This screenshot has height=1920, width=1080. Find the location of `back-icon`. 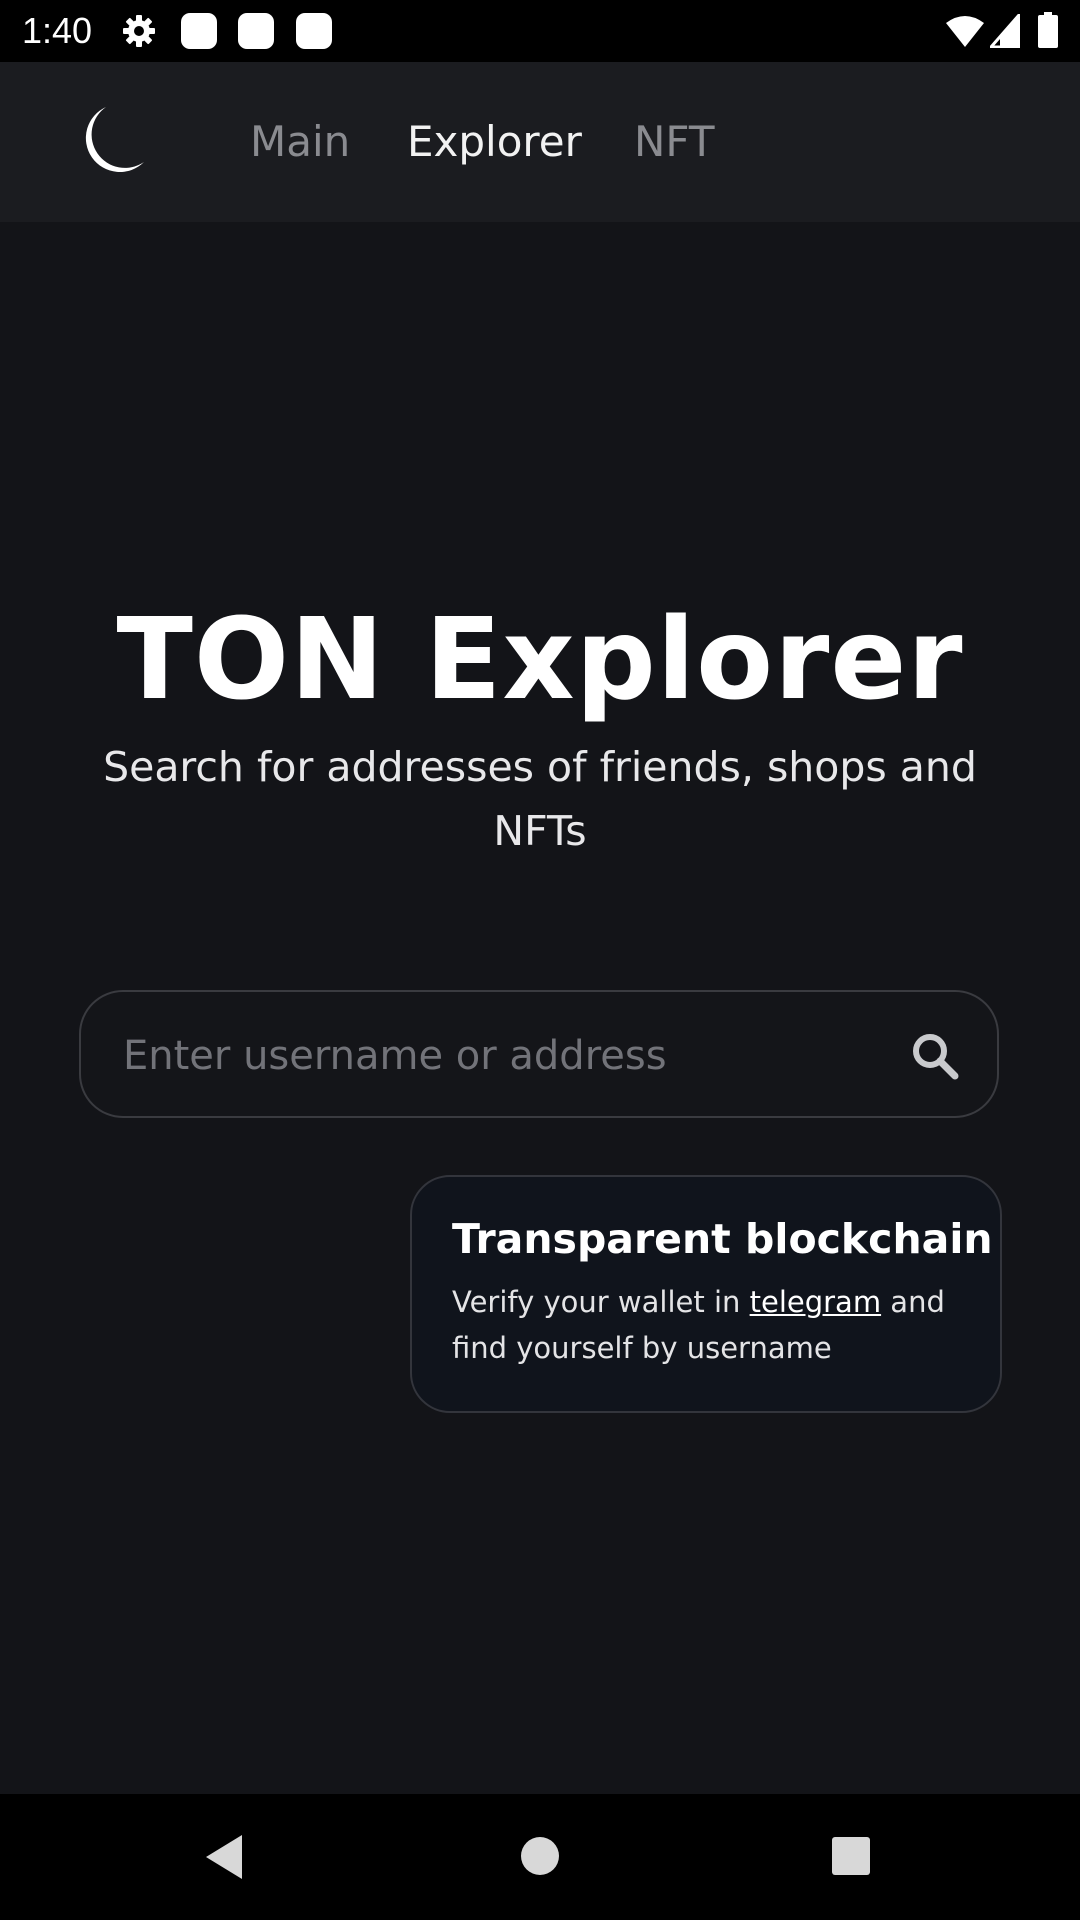

back-icon is located at coordinates (224, 1859).